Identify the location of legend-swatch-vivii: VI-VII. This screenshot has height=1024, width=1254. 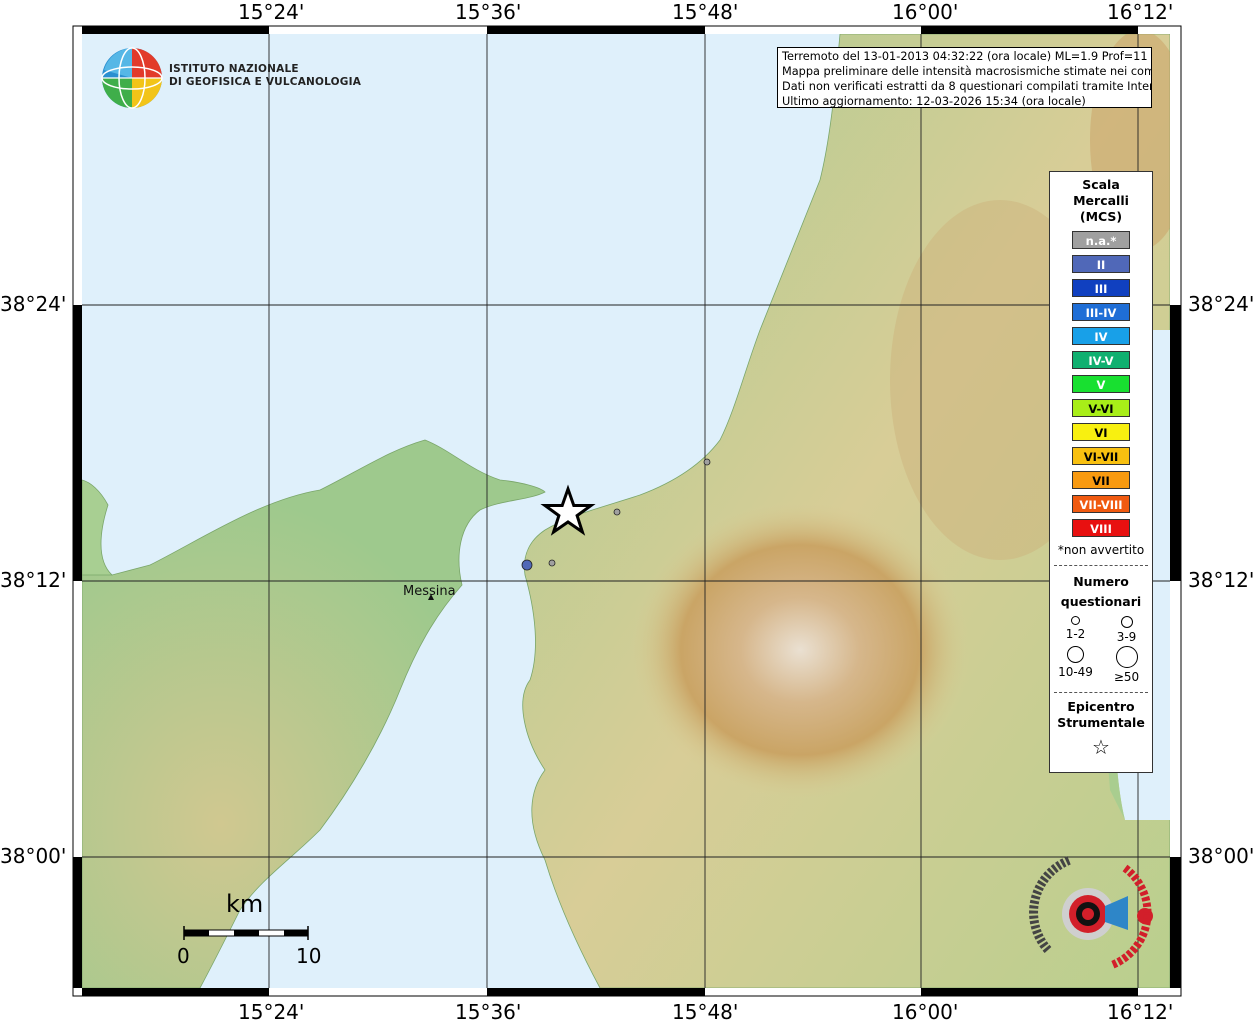
(1101, 456).